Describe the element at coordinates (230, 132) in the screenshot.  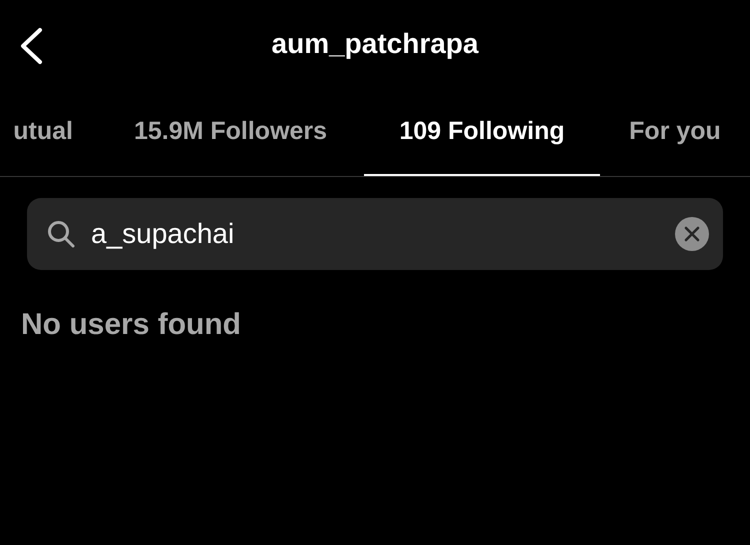
I see `tab: 15.9M Followers` at that location.